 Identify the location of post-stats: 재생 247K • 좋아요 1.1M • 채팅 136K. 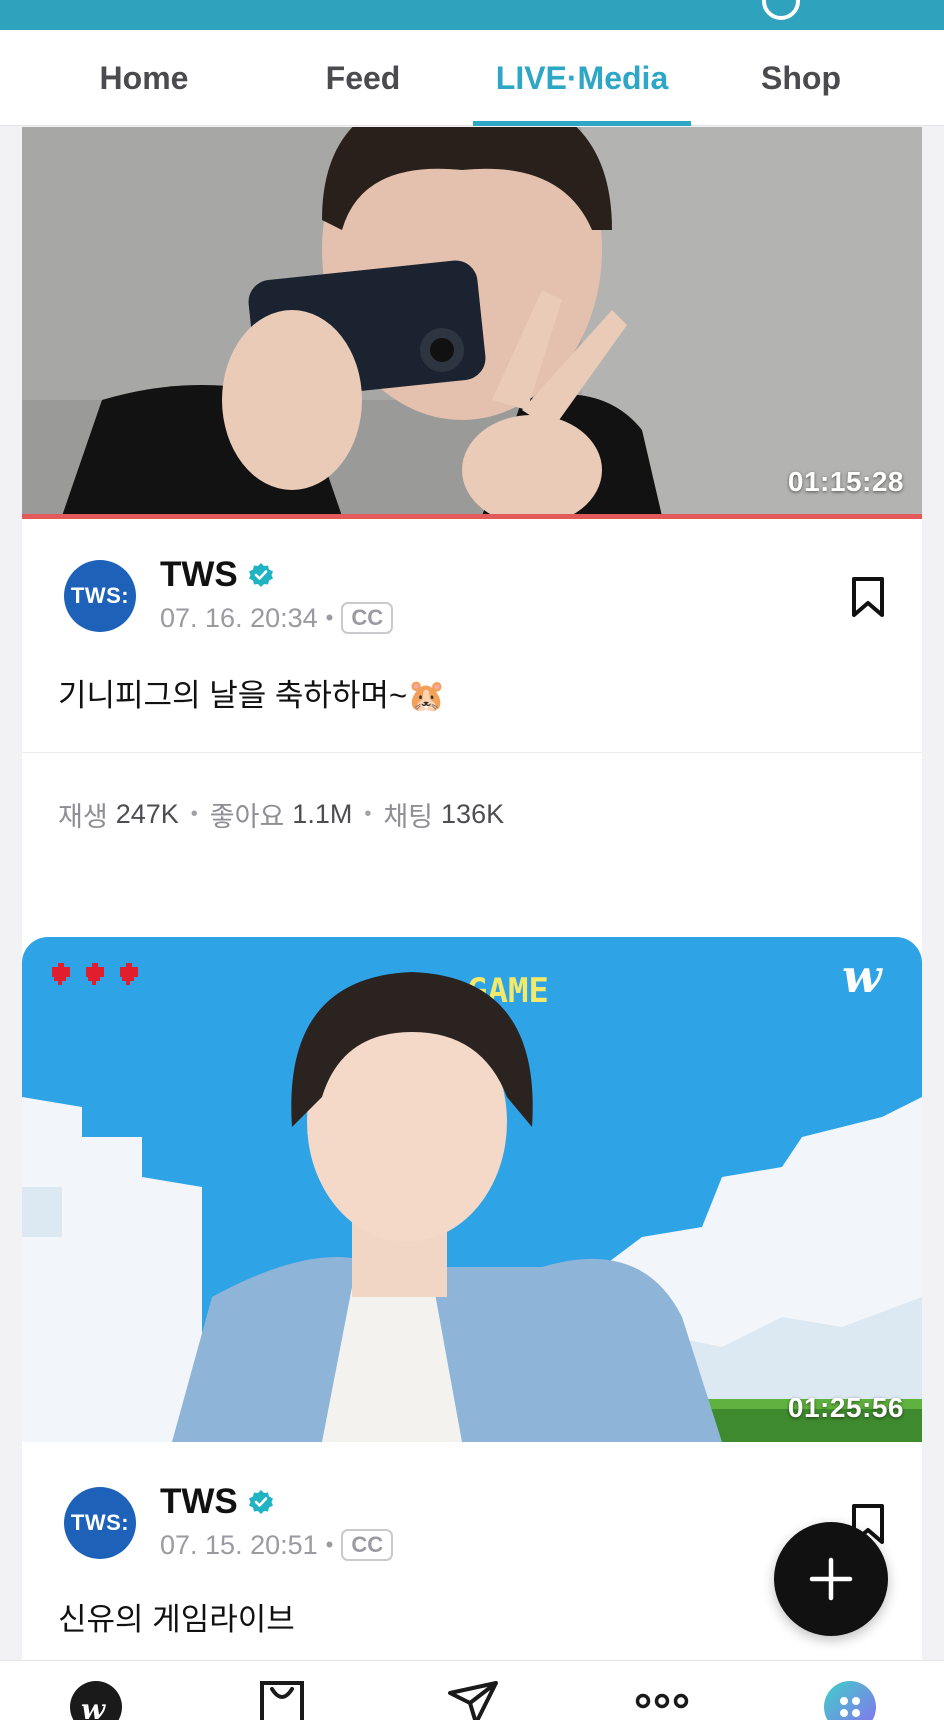
(281, 814).